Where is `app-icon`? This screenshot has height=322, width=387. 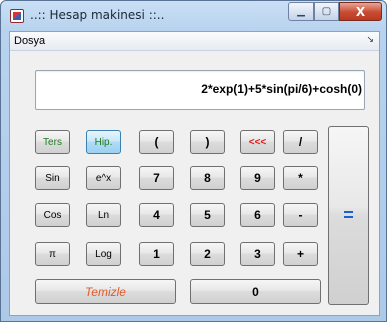
app-icon is located at coordinates (17, 16).